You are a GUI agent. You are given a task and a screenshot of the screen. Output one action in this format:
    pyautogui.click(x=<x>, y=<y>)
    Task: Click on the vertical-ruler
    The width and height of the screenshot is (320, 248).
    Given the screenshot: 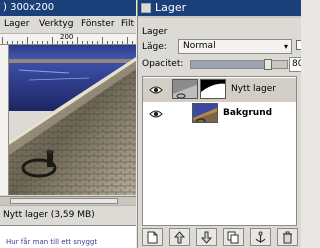 What is the action you would take?
    pyautogui.click(x=4, y=120)
    